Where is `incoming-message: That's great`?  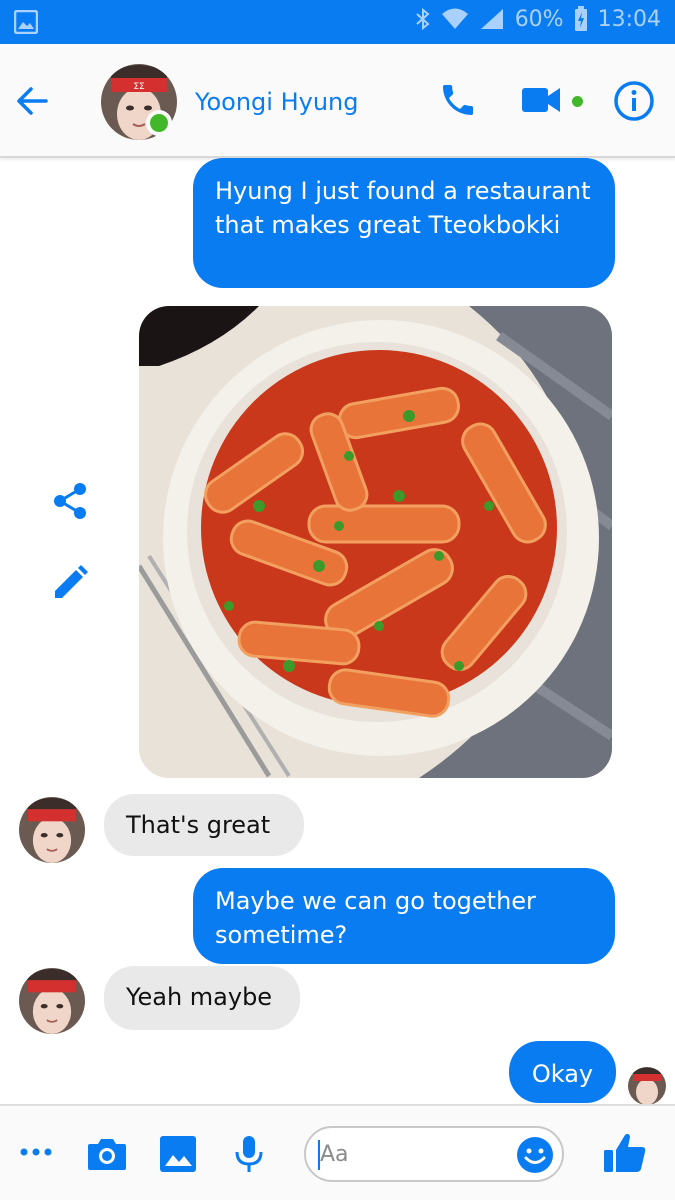 incoming-message: That's great is located at coordinates (204, 825).